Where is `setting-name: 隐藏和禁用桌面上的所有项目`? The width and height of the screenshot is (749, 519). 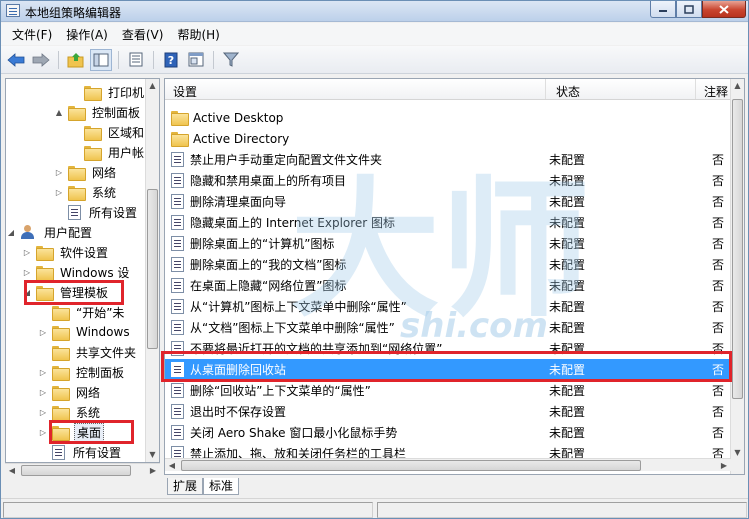
setting-name: 隐藏和禁用桌面上的所有项目 is located at coordinates (268, 181).